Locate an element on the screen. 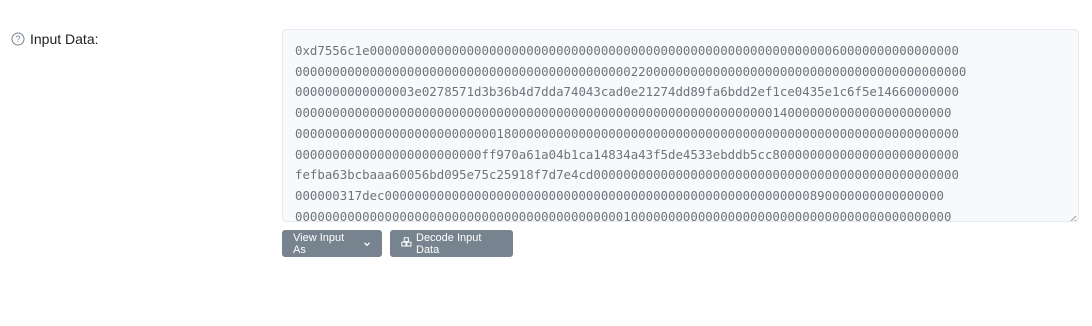 The image size is (1092, 326). decode-input-data-button: Decode Input Data is located at coordinates (451, 243).